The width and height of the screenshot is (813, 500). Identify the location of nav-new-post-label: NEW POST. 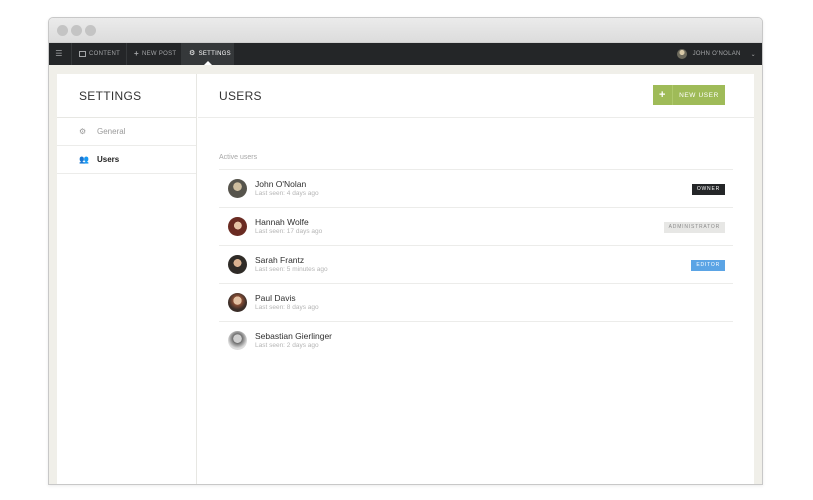
(159, 54).